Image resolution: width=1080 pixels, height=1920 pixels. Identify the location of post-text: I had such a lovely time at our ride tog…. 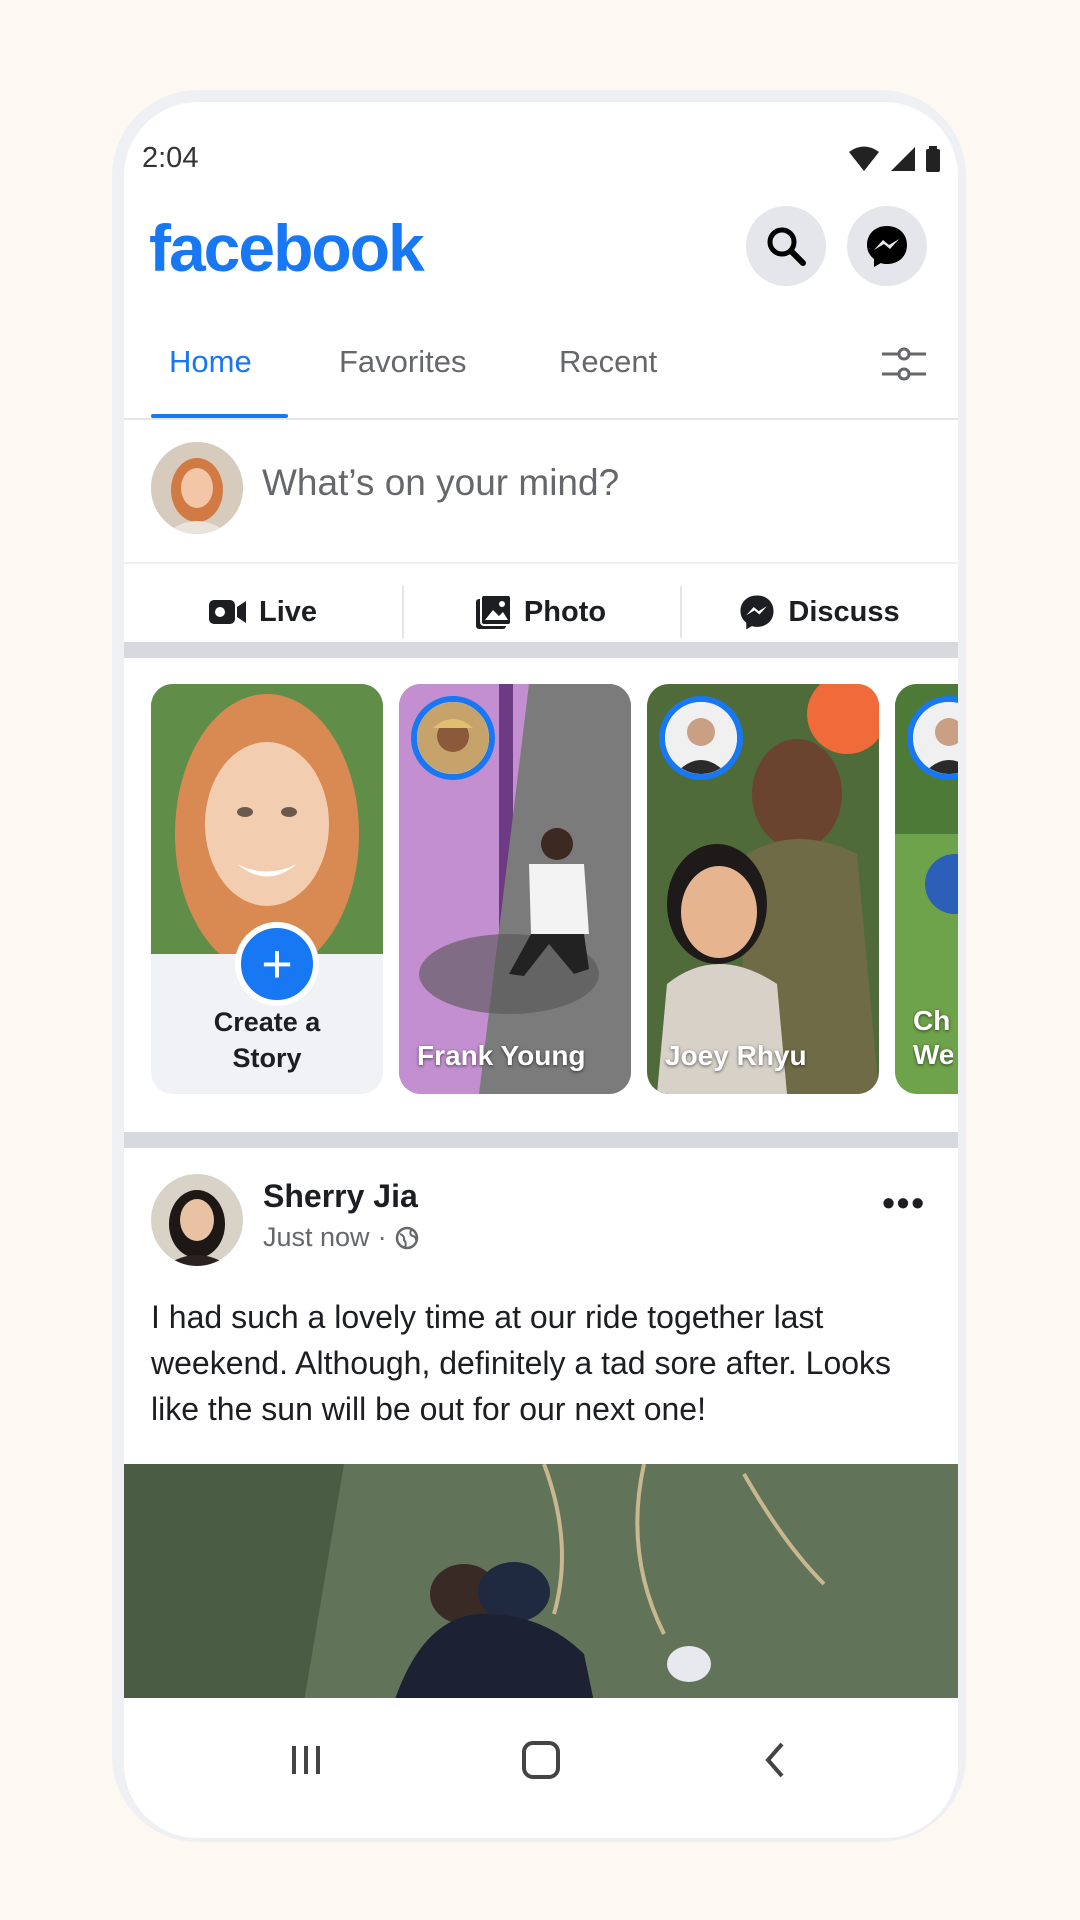
(521, 1363).